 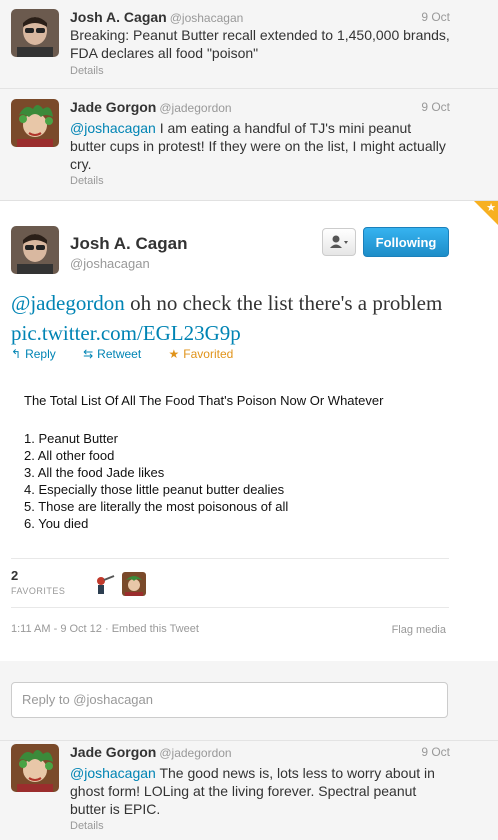 What do you see at coordinates (16, 354) in the screenshot?
I see `reply-icon: ↰` at bounding box center [16, 354].